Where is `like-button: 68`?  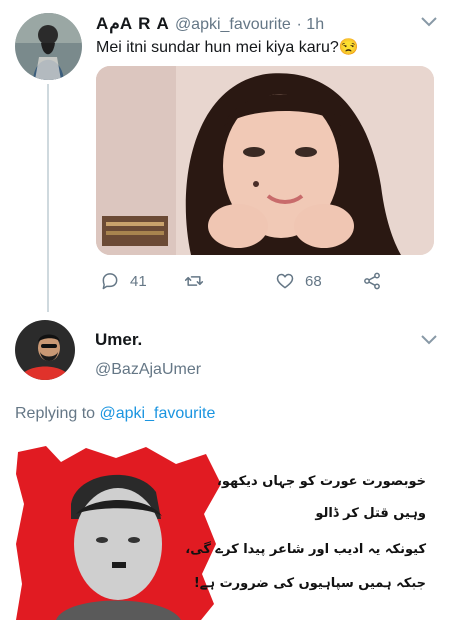
like-button: 68 is located at coordinates (298, 281).